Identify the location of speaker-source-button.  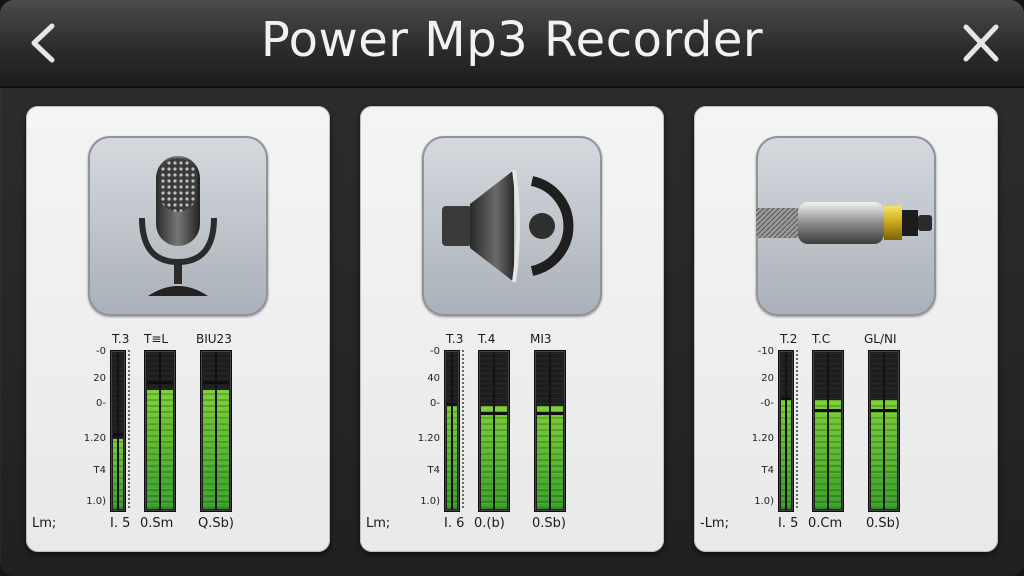
(512, 226).